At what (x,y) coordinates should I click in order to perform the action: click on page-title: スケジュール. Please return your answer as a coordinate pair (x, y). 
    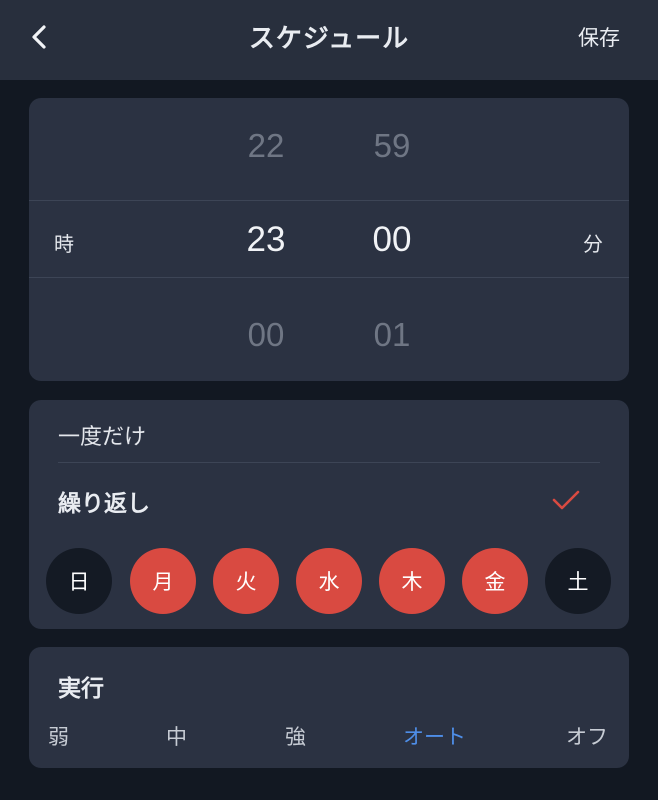
    Looking at the image, I should click on (329, 39).